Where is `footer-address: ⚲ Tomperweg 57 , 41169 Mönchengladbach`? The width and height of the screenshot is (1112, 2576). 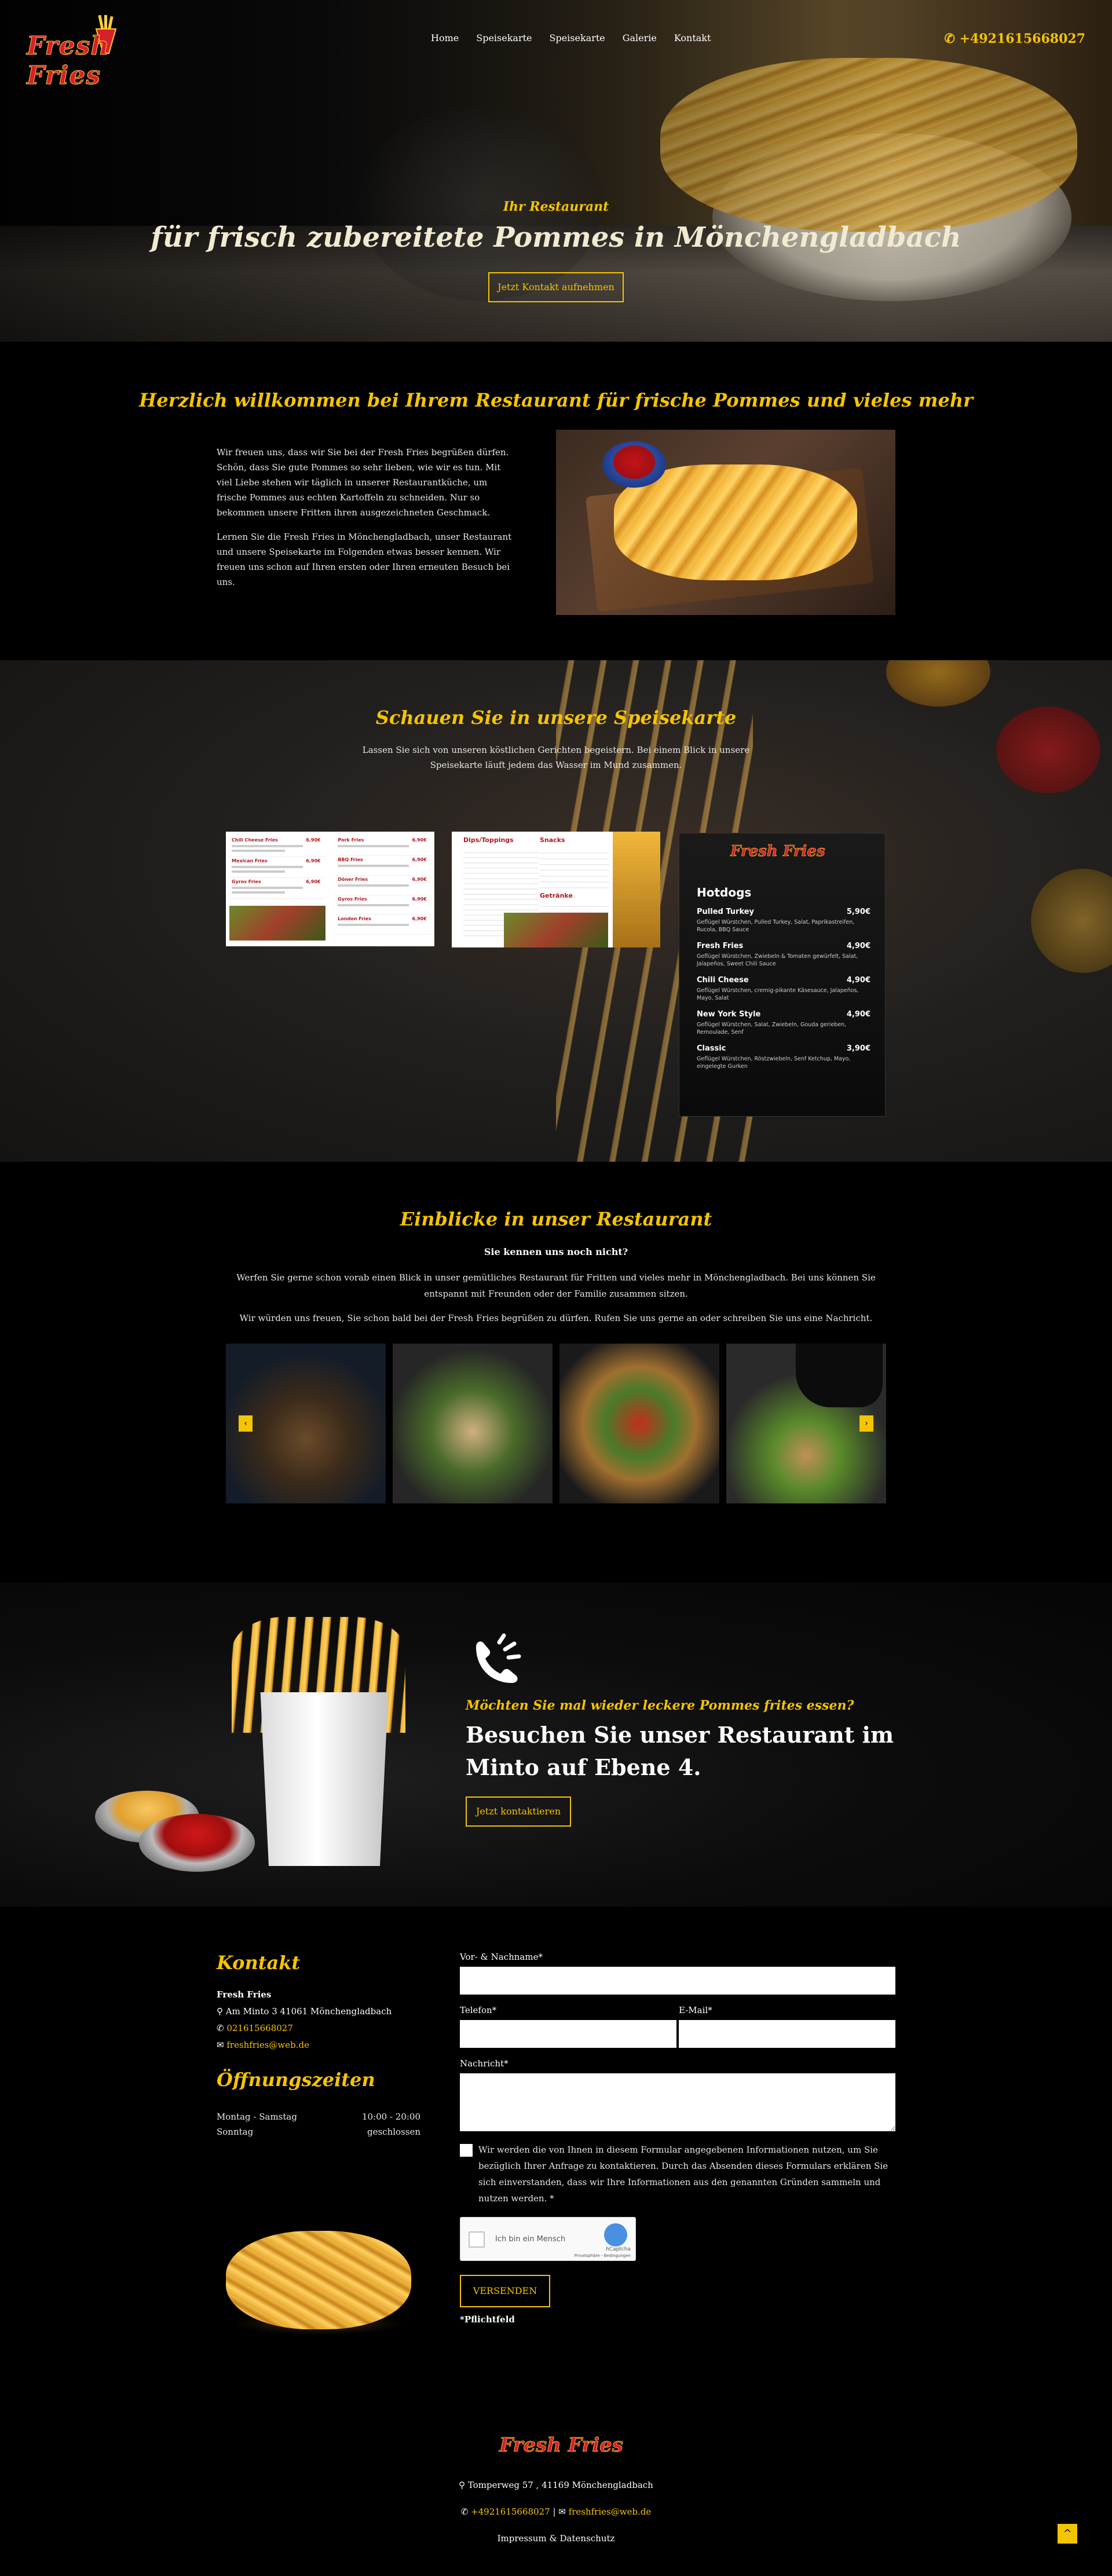
footer-address: ⚲ Tomperweg 57 , 41169 Mönchengladbach is located at coordinates (556, 2485).